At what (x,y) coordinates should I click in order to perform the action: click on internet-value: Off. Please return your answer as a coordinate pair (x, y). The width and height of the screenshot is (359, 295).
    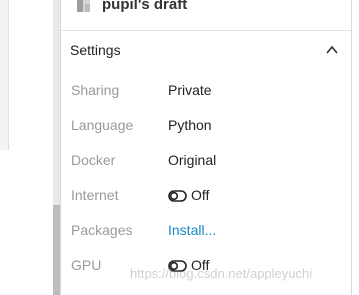
    Looking at the image, I should click on (200, 195).